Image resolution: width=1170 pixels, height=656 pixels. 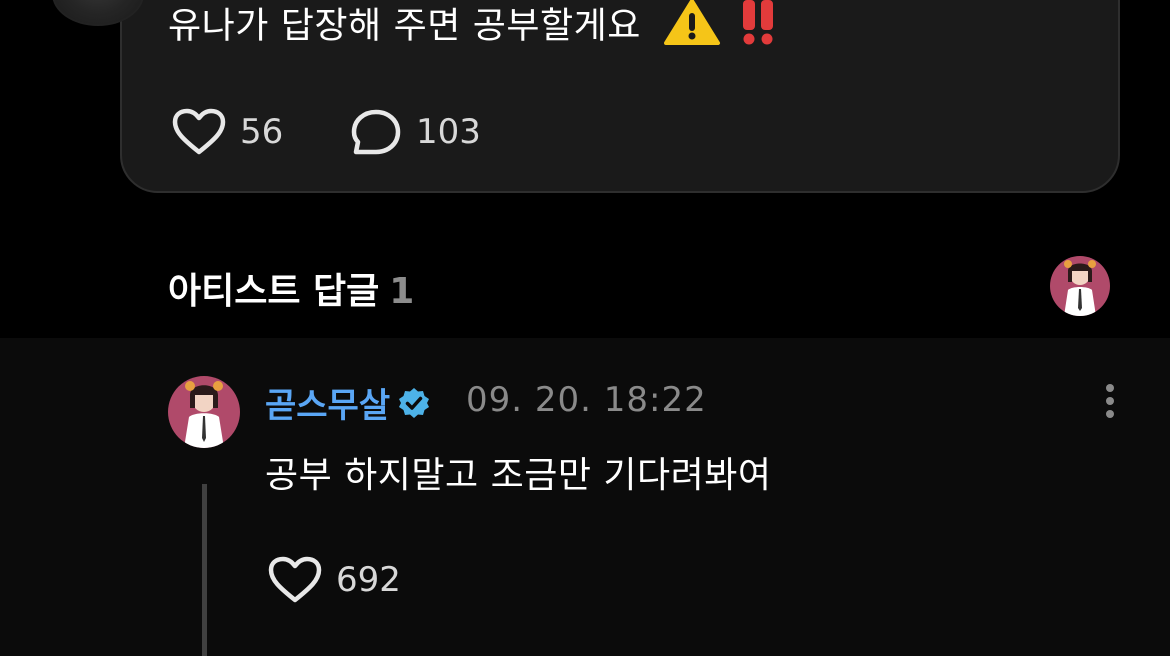 I want to click on artist-replies-count: 1, so click(x=402, y=291).